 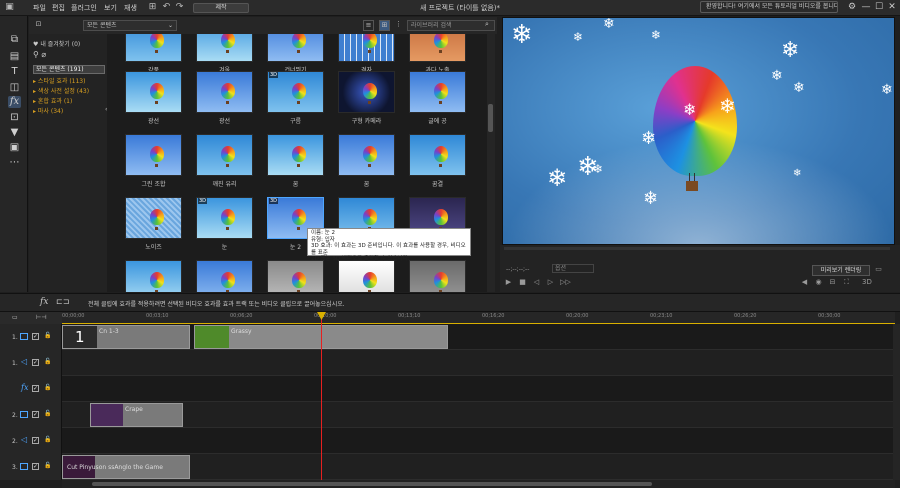 What do you see at coordinates (38, 25) in the screenshot?
I see `import-icon: ⊡` at bounding box center [38, 25].